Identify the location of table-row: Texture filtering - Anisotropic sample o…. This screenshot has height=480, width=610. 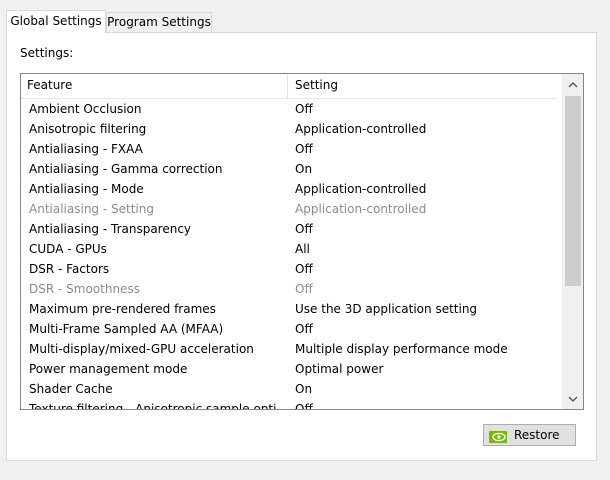
(288, 404).